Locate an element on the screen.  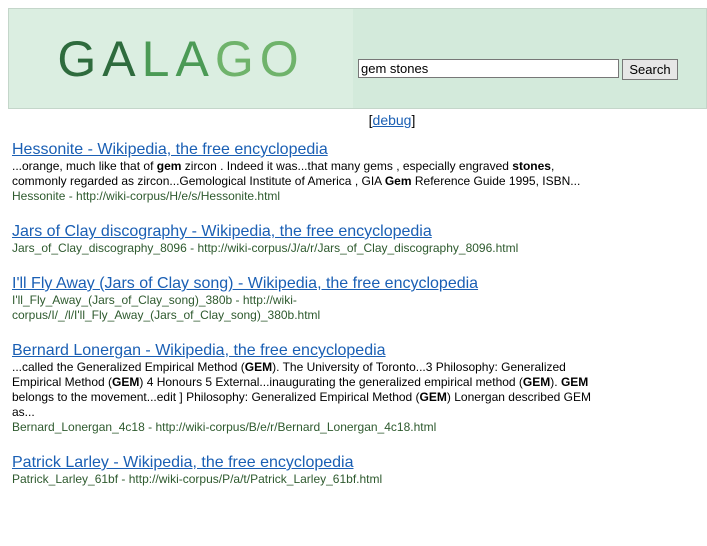
logo-part-2: LA is located at coordinates (178, 58).